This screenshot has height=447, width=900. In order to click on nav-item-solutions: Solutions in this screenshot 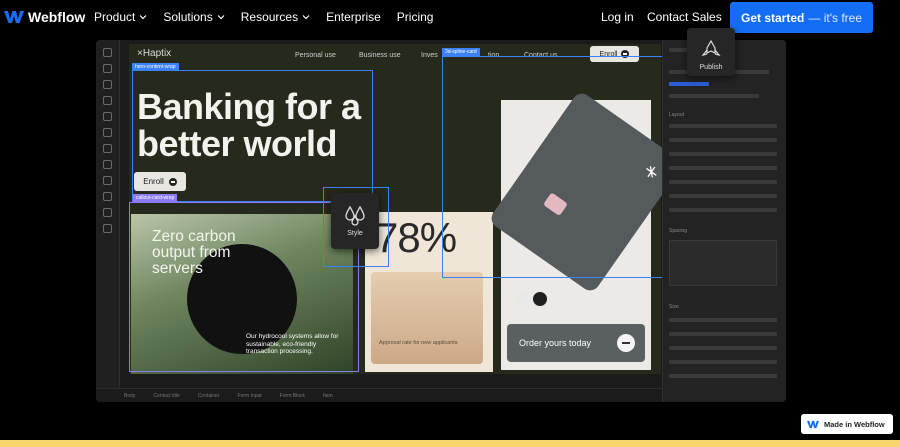, I will do `click(194, 17)`.